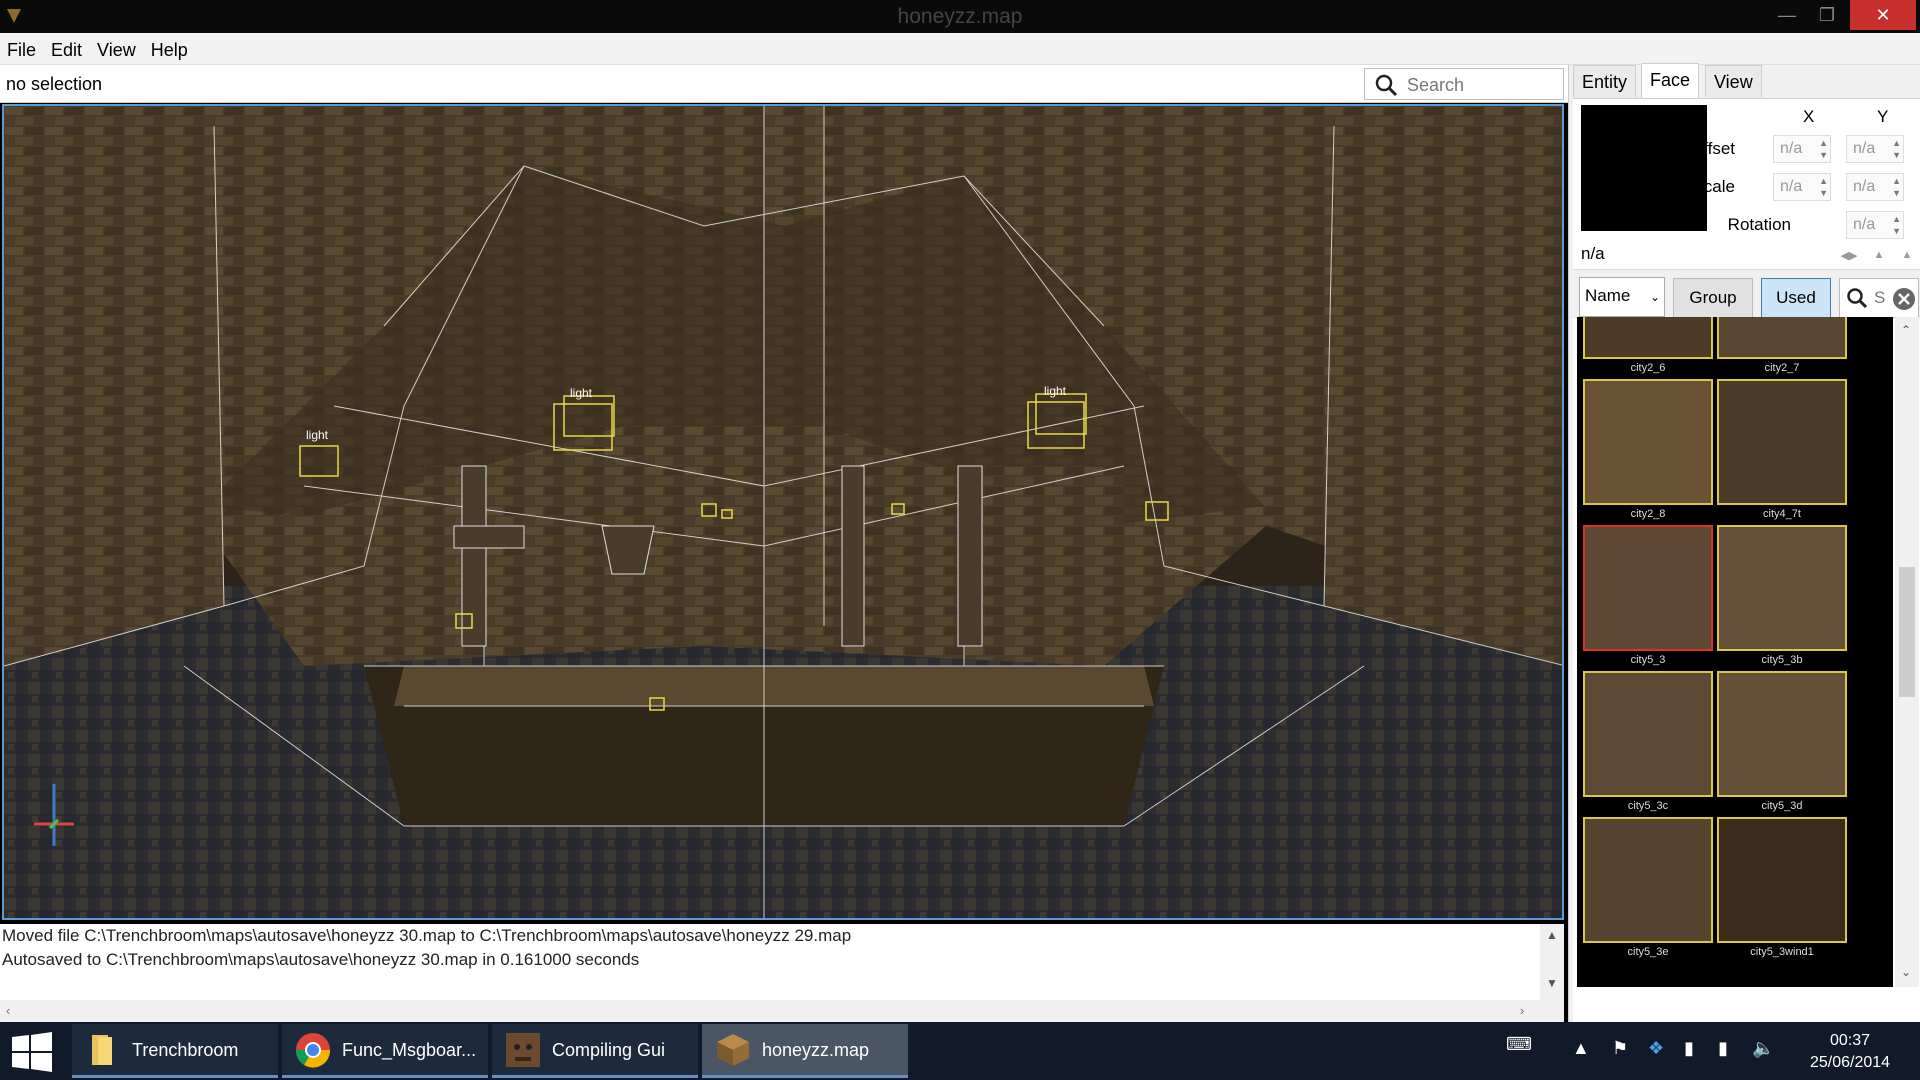 The image size is (1920, 1080). I want to click on texture-tile: city5_3wind1, so click(1782, 887).